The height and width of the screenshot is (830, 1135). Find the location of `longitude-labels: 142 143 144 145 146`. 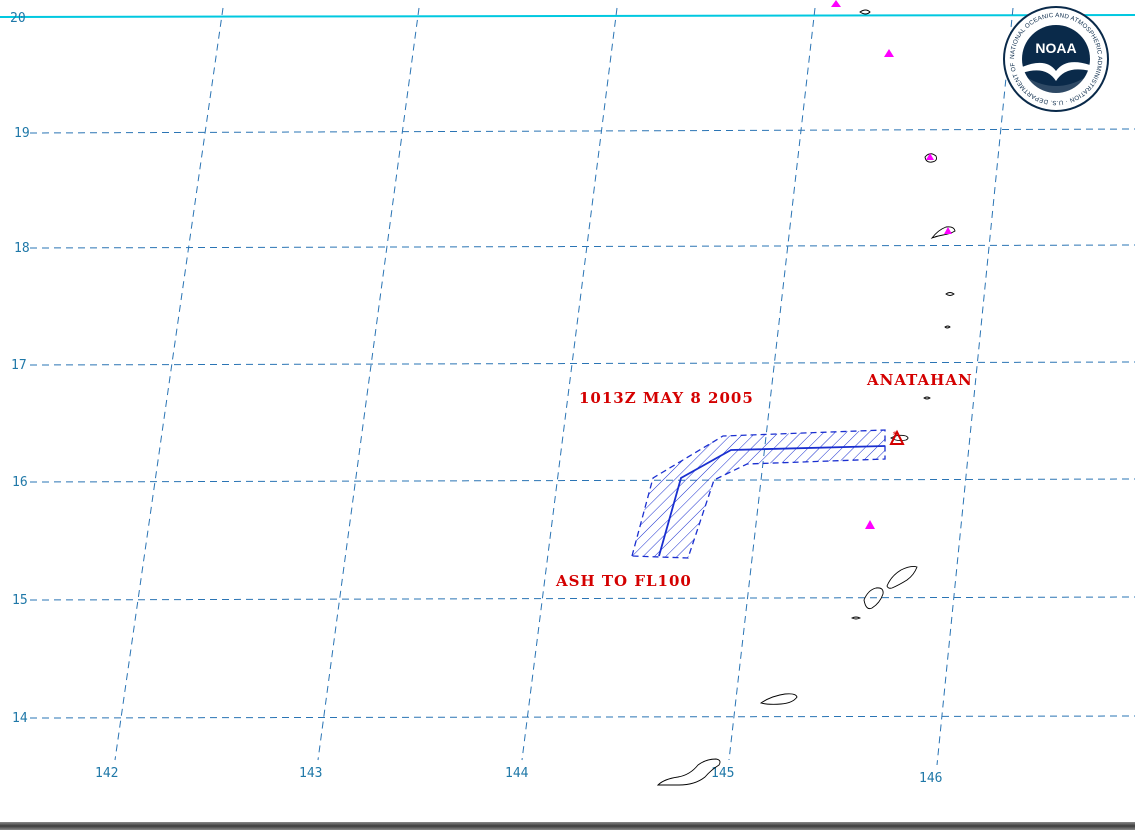

longitude-labels: 142 143 144 145 146 is located at coordinates (518, 776).